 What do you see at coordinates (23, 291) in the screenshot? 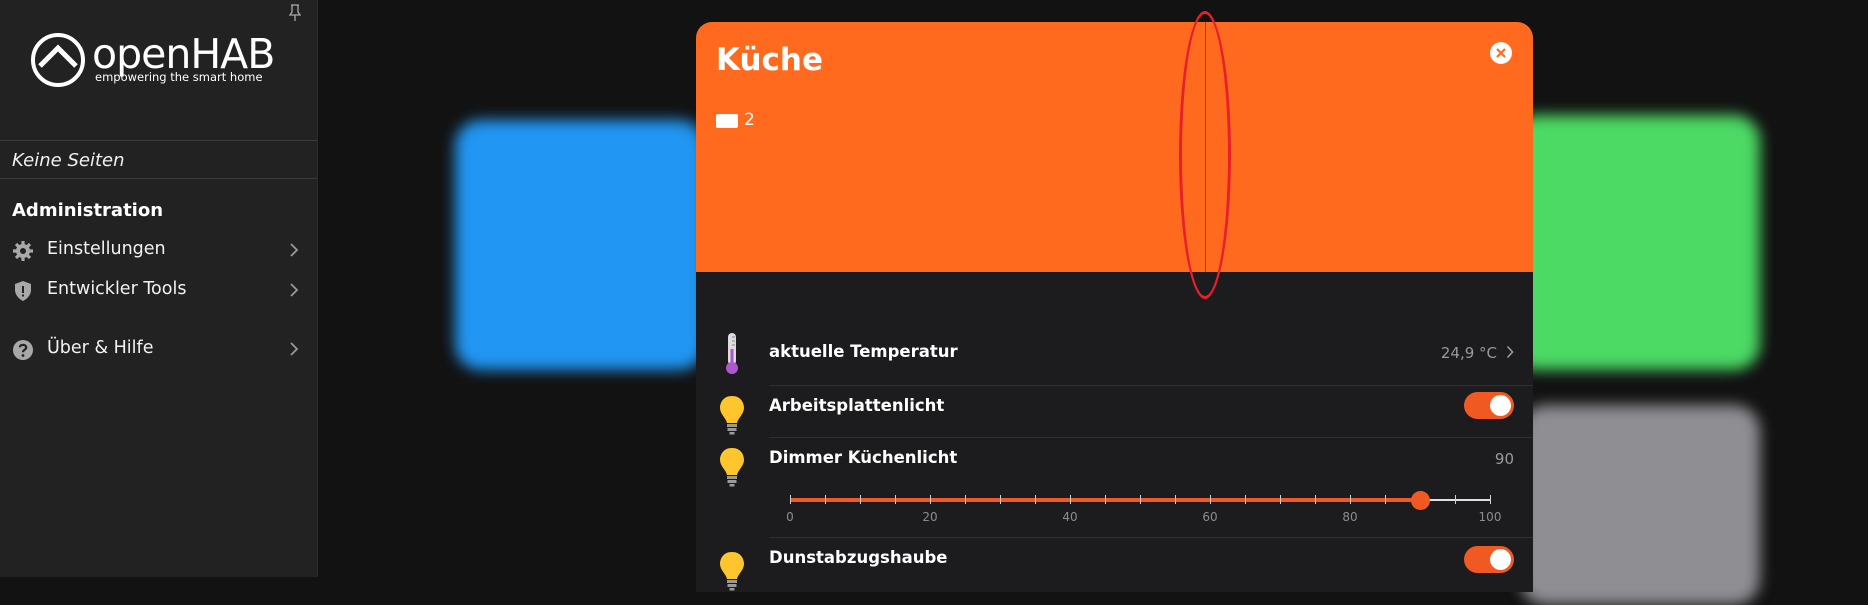
I see `shield-icon` at bounding box center [23, 291].